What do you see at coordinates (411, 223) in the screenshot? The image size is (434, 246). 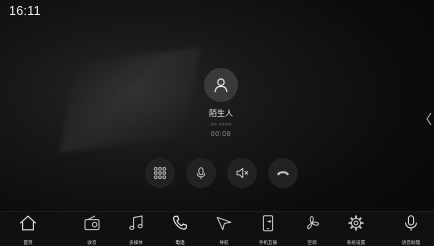 I see `voice-mic-icon` at bounding box center [411, 223].